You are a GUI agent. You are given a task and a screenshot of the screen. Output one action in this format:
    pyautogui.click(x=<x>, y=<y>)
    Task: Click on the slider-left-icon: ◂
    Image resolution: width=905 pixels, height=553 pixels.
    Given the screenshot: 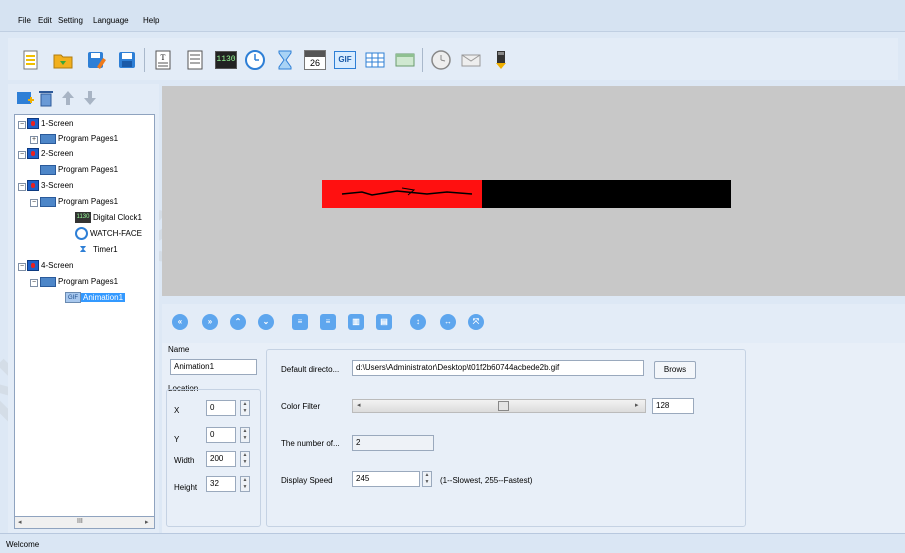 What is the action you would take?
    pyautogui.click(x=359, y=405)
    